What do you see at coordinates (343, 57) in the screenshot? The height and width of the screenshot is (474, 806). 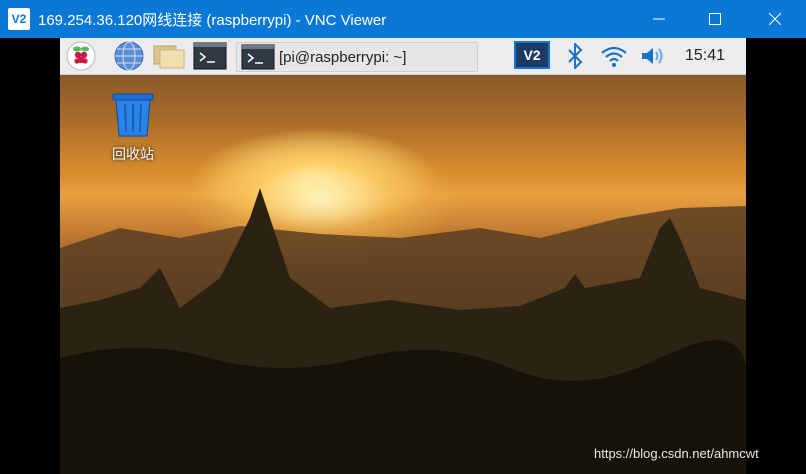 I see `taskbar-window-label: [pi@raspberrypi: ~]` at bounding box center [343, 57].